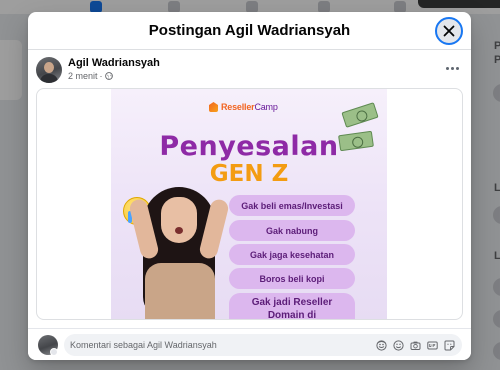 This screenshot has height=370, width=500. Describe the element at coordinates (179, 230) in the screenshot. I see `woman-mouth` at that location.